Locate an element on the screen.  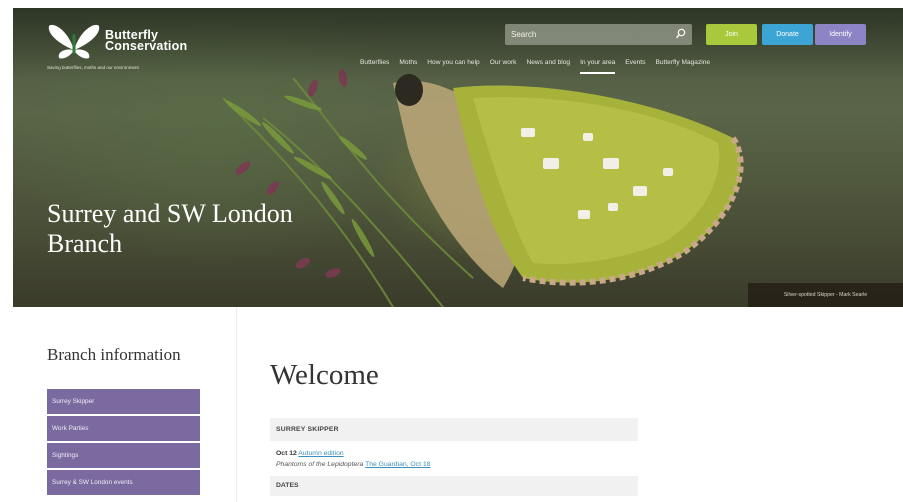
logo-wordmark: Butterfly Conservation is located at coordinates (146, 40).